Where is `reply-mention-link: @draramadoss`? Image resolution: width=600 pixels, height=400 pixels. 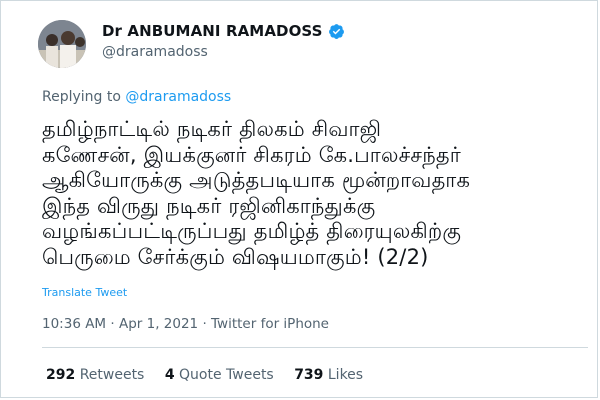
reply-mention-link: @draramadoss is located at coordinates (178, 97).